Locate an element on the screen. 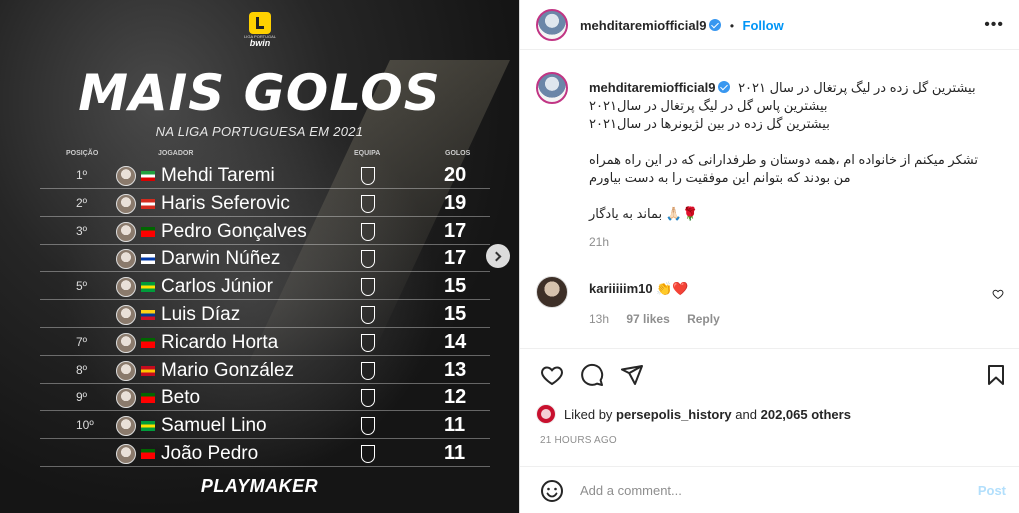 Image resolution: width=1019 pixels, height=513 pixels. table-row: 1º Mehdi Taremi 20 is located at coordinates (265, 176).